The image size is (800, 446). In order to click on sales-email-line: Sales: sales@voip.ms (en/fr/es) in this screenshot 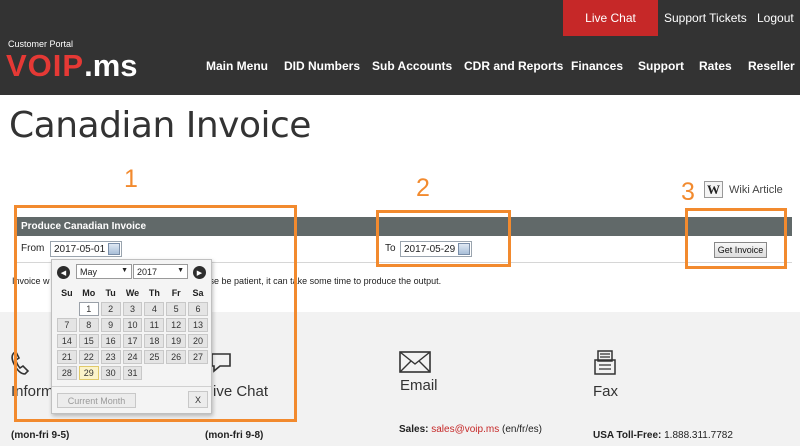, I will do `click(470, 429)`.